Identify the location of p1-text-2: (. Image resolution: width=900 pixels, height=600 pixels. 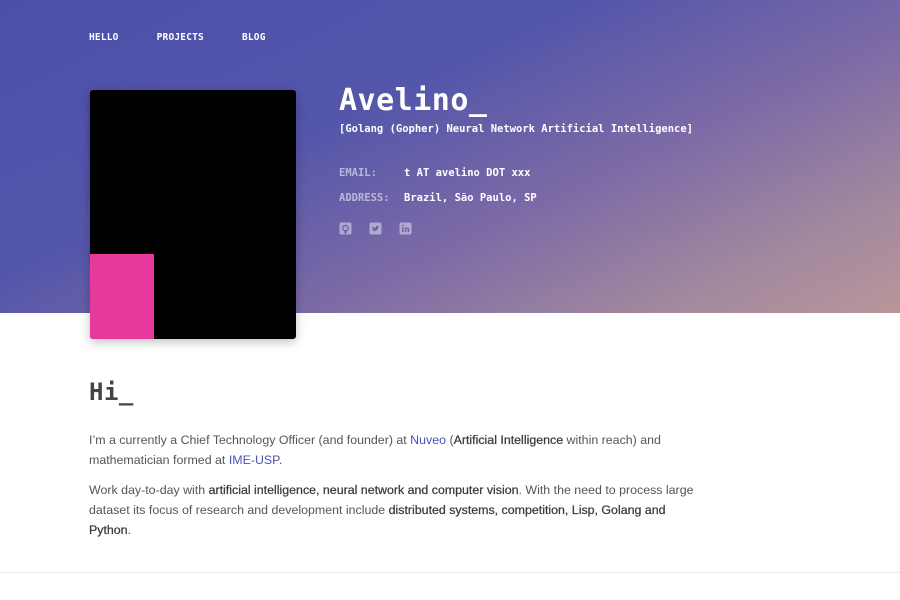
(450, 440).